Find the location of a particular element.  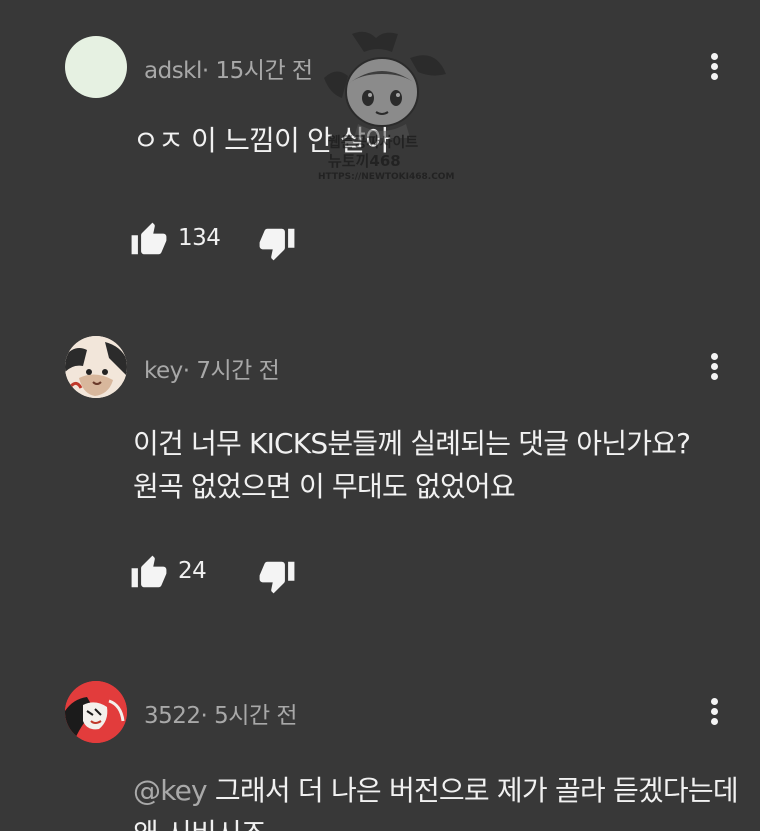

comment-time: 15시간 전 is located at coordinates (264, 71).